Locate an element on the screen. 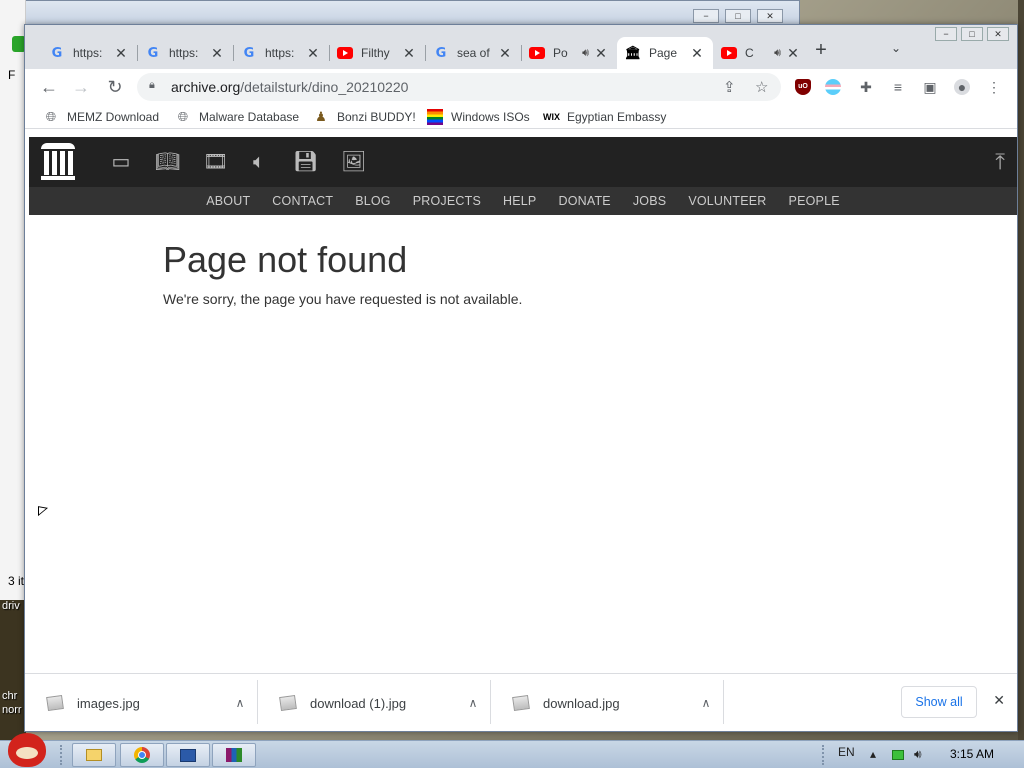  extensions-puzzle-icon: ✚ is located at coordinates (866, 87).